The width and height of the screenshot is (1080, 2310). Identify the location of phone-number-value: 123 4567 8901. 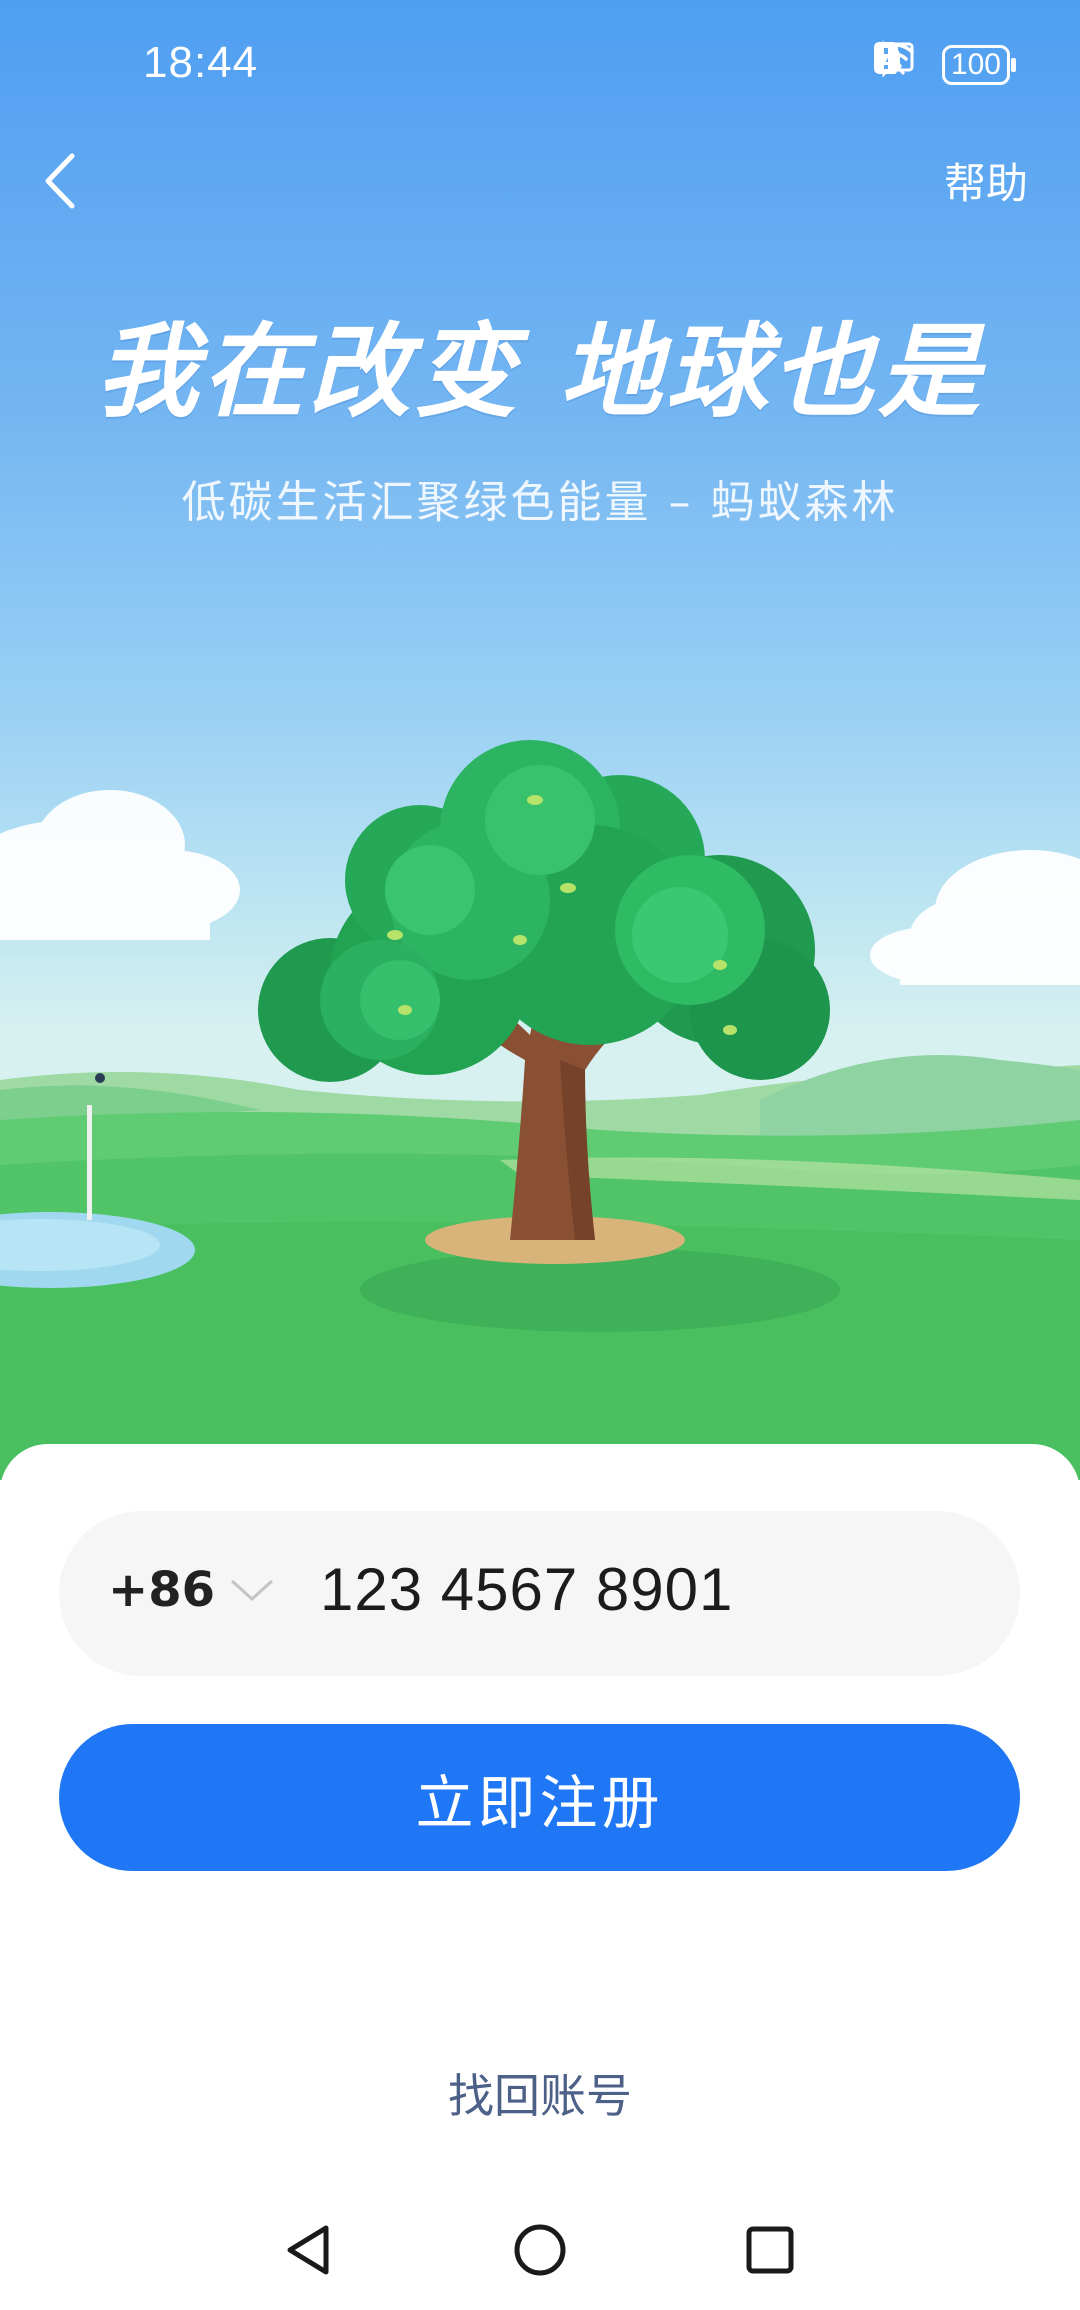
(526, 1589).